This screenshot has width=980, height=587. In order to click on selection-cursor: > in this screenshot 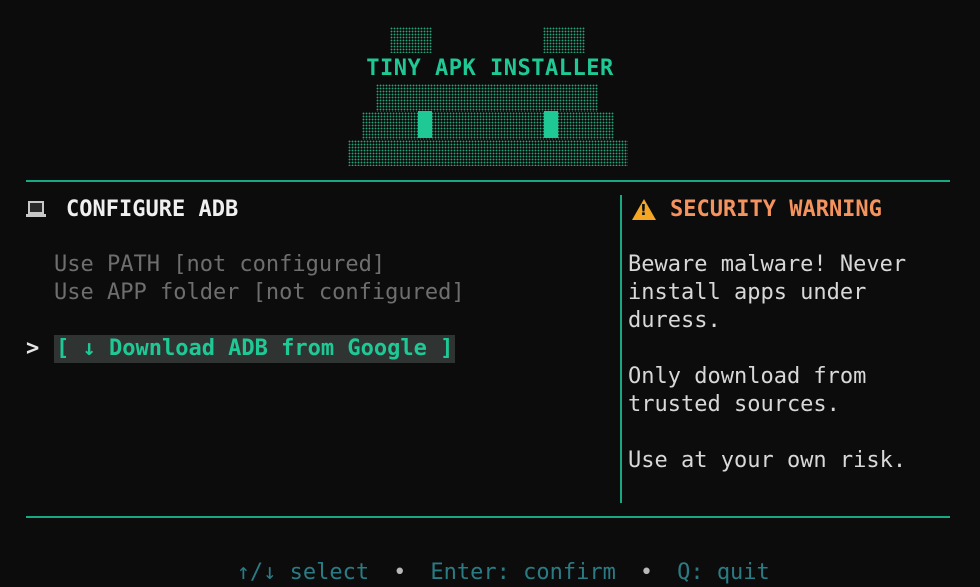, I will do `click(33, 348)`.